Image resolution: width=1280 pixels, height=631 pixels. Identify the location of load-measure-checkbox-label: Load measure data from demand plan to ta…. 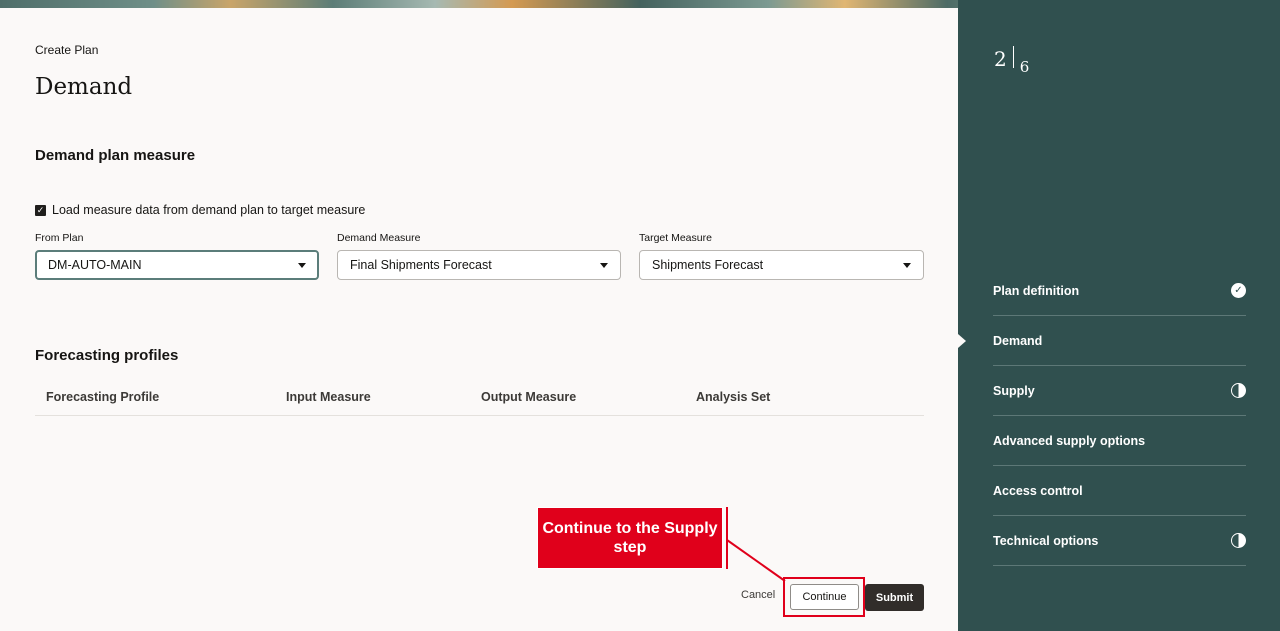
(209, 210).